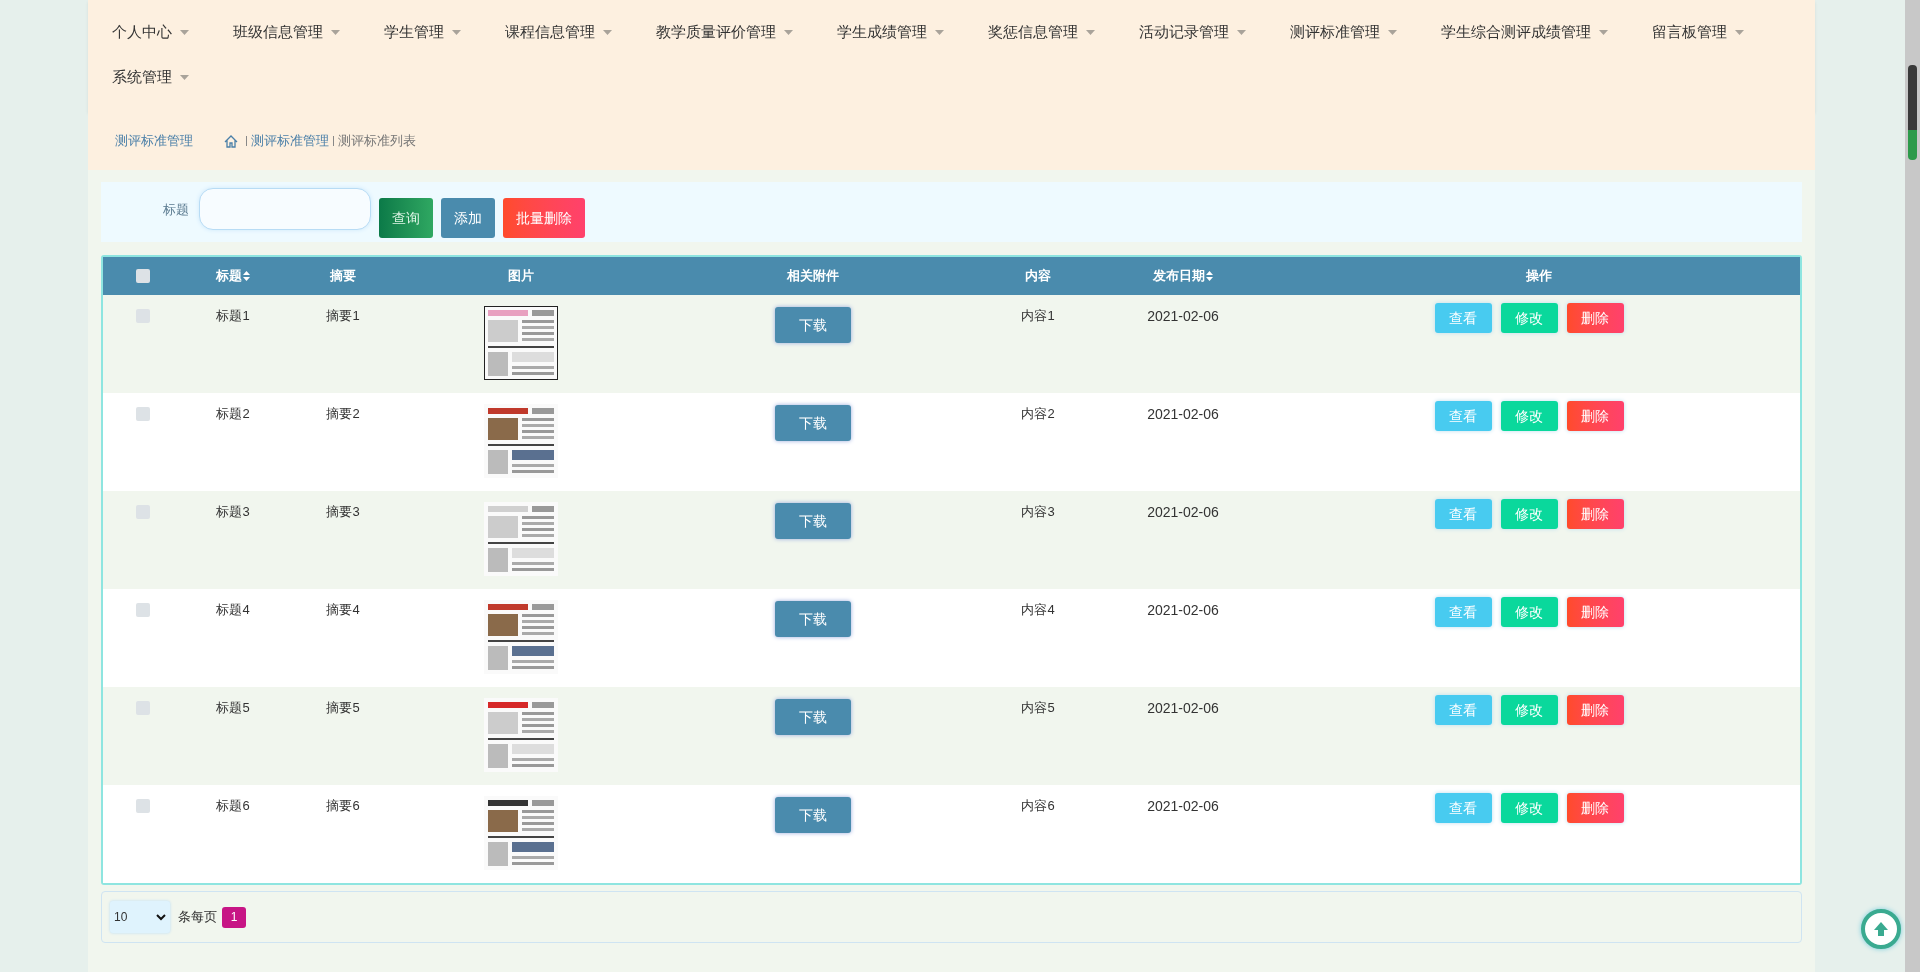 The height and width of the screenshot is (972, 1920). What do you see at coordinates (161, 917) in the screenshot?
I see `chevron-down-icon` at bounding box center [161, 917].